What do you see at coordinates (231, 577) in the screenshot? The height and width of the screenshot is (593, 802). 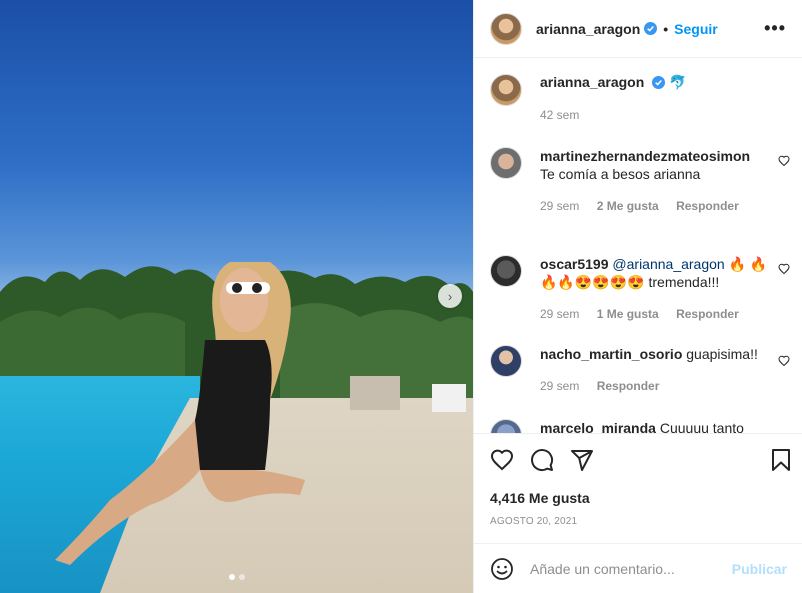 I see `carousel-dot-active` at bounding box center [231, 577].